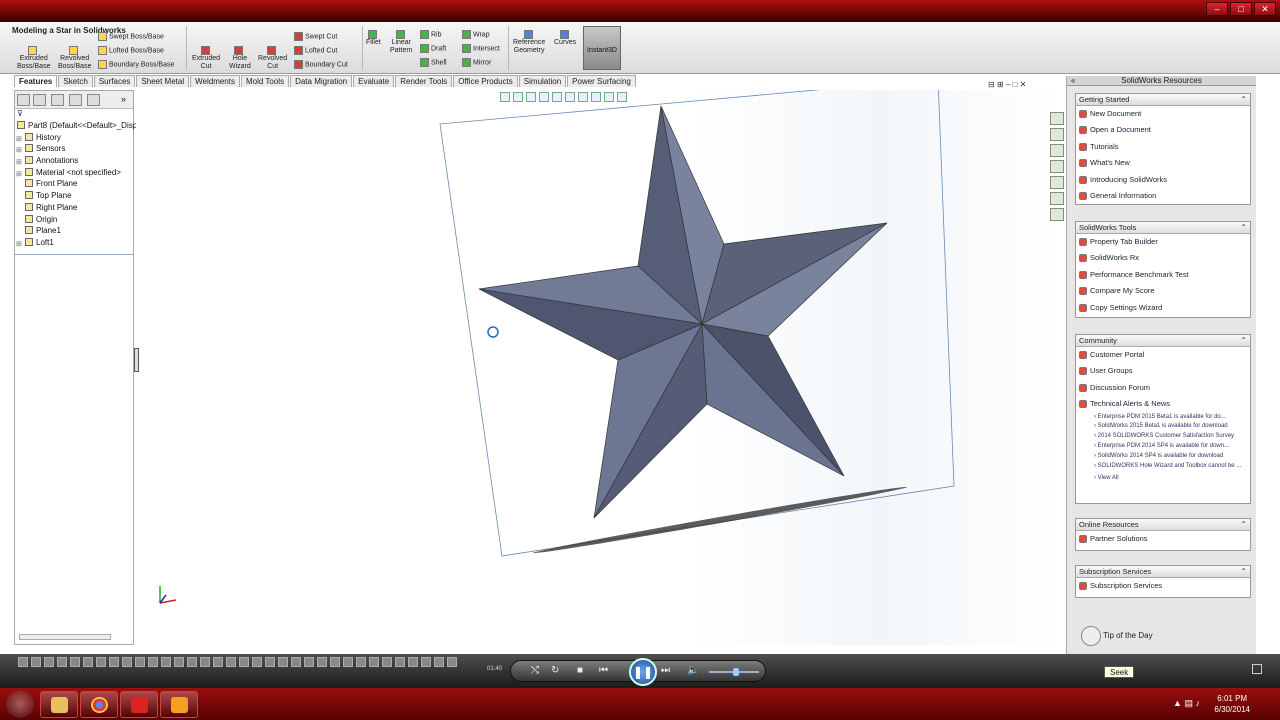  Describe the element at coordinates (75, 100) in the screenshot. I see `dimxpert-tab-icon` at that location.